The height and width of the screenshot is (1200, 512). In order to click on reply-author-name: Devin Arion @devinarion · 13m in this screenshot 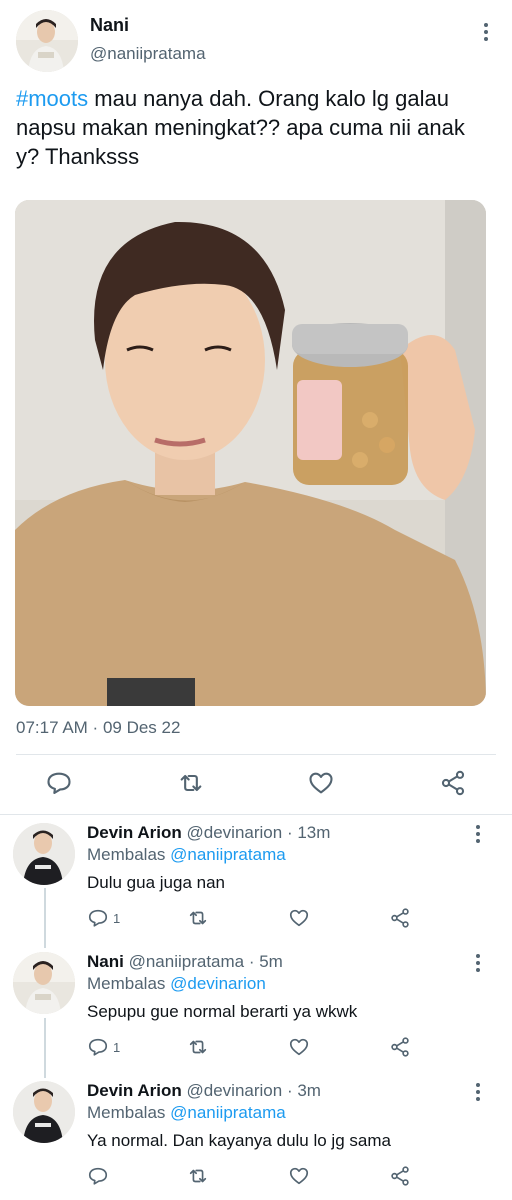, I will do `click(208, 833)`.